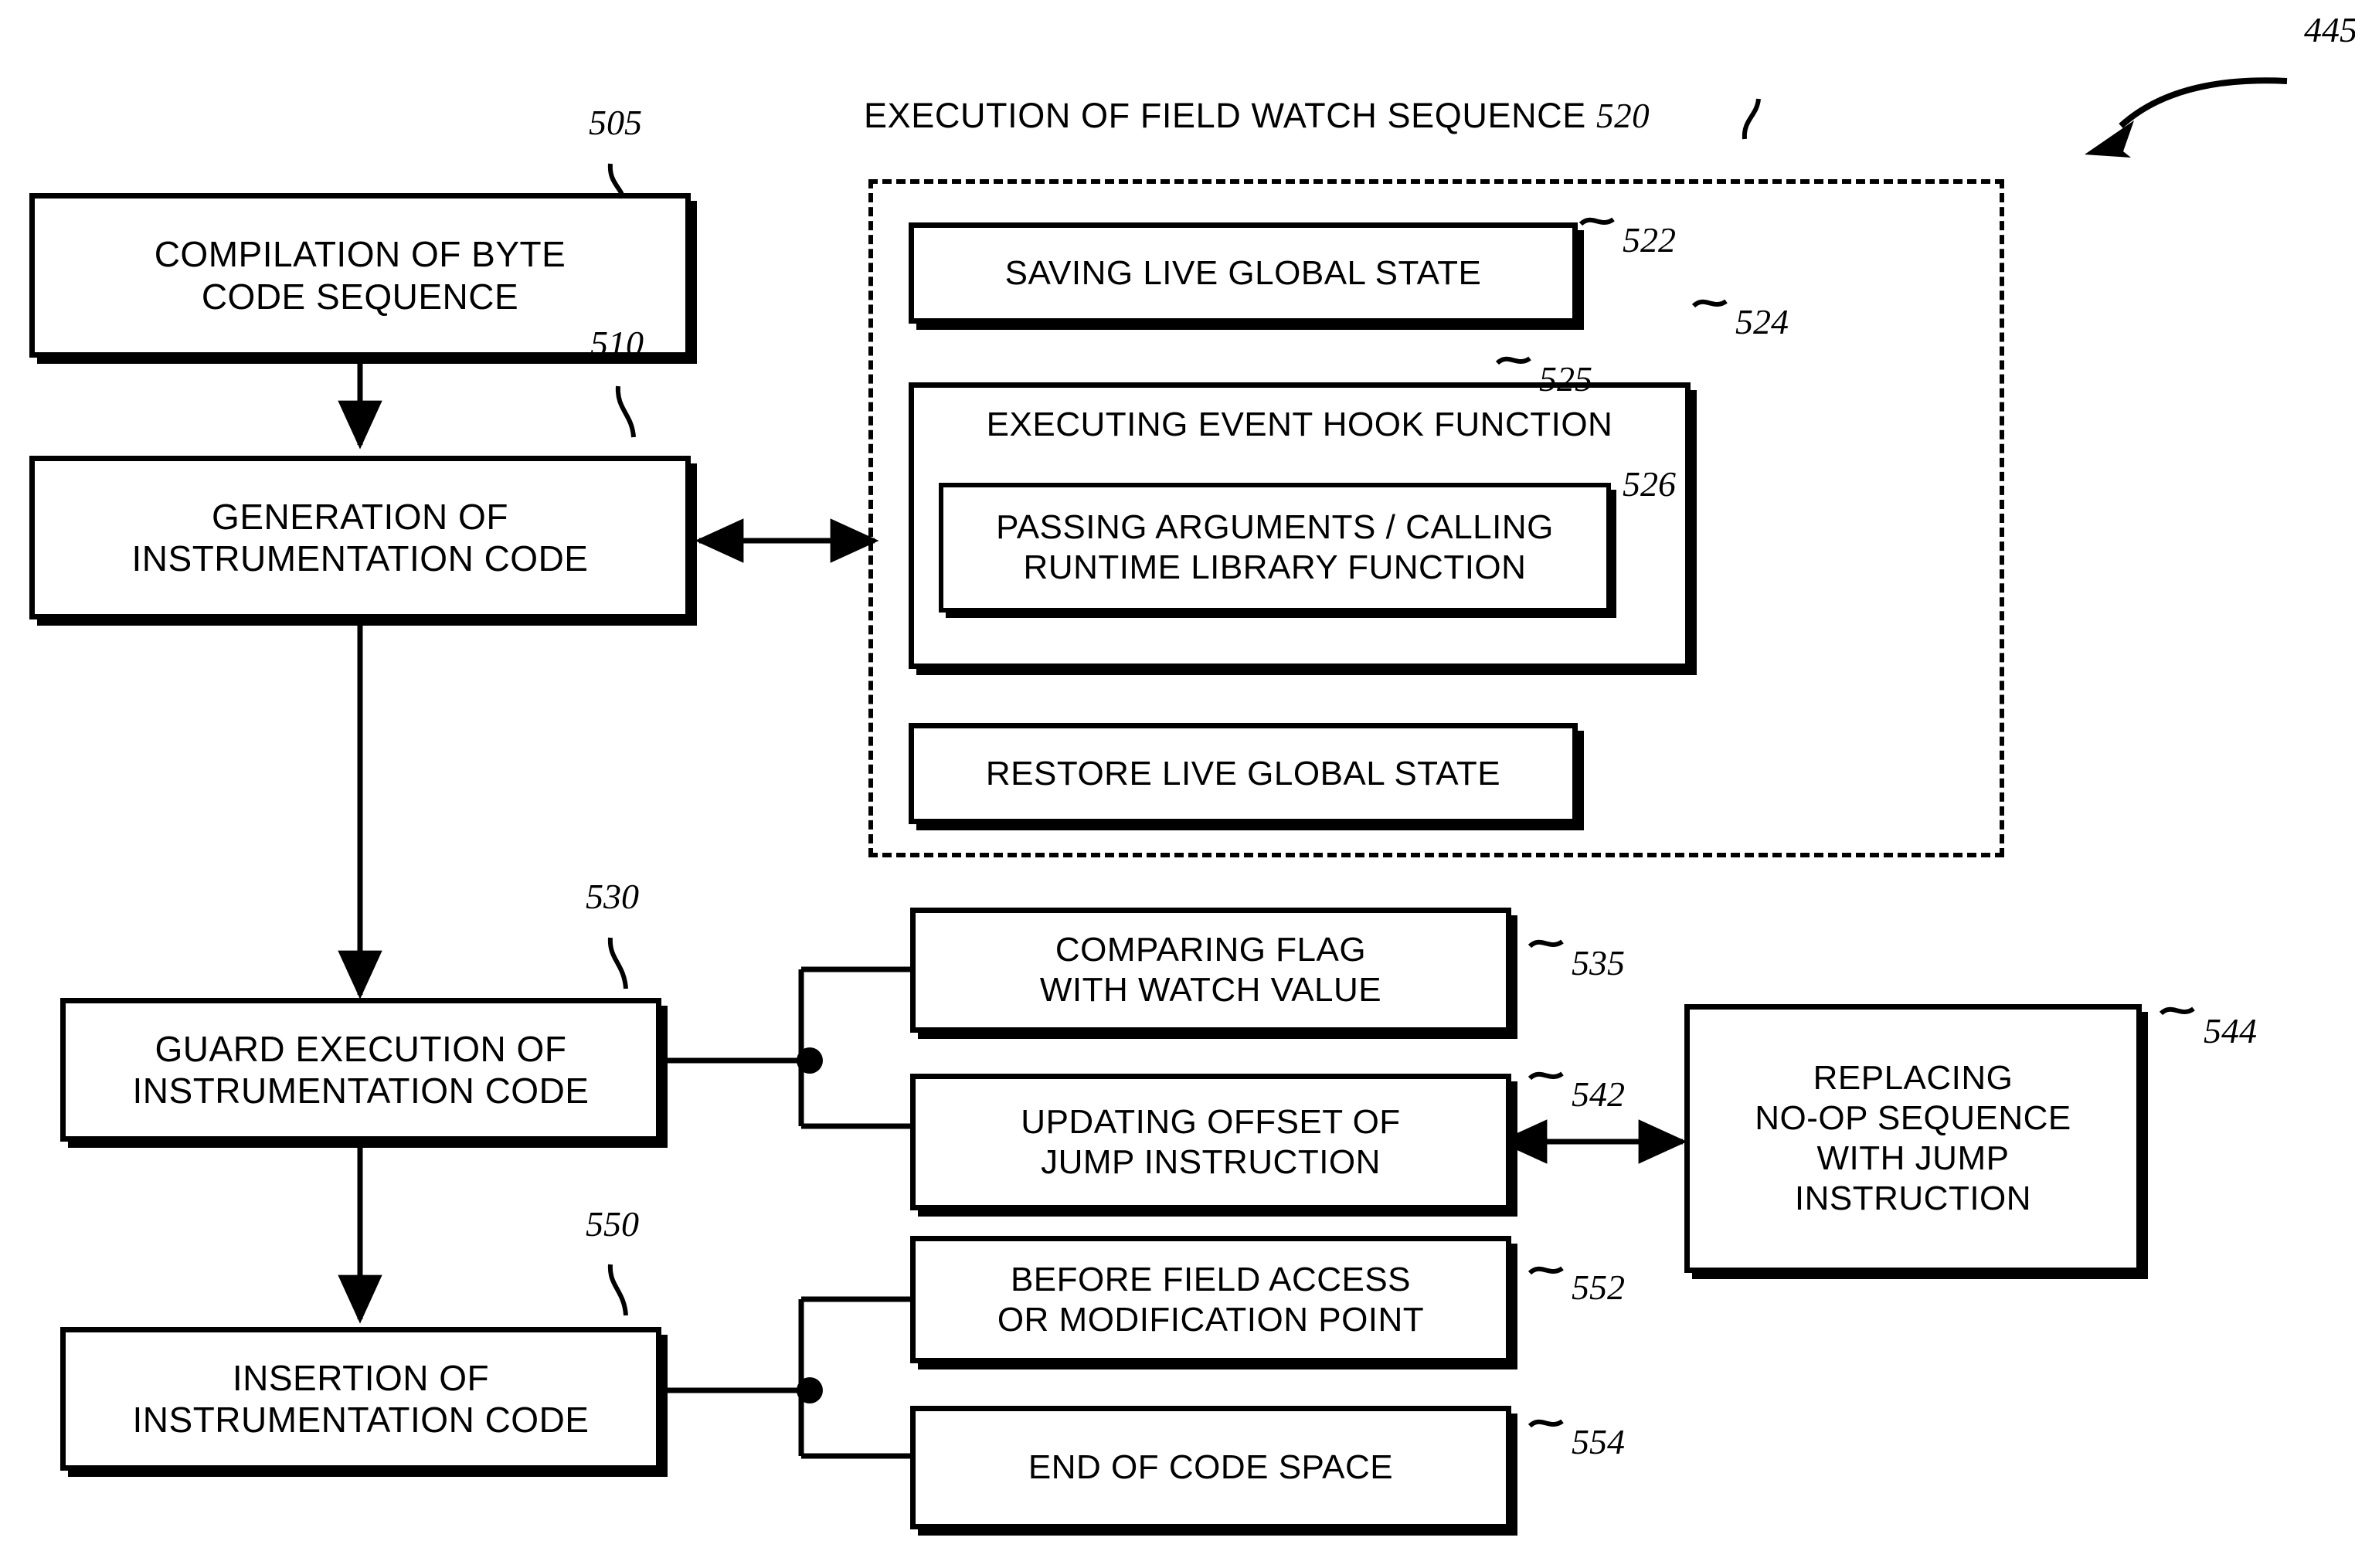  I want to click on ref-505: 505, so click(615, 122).